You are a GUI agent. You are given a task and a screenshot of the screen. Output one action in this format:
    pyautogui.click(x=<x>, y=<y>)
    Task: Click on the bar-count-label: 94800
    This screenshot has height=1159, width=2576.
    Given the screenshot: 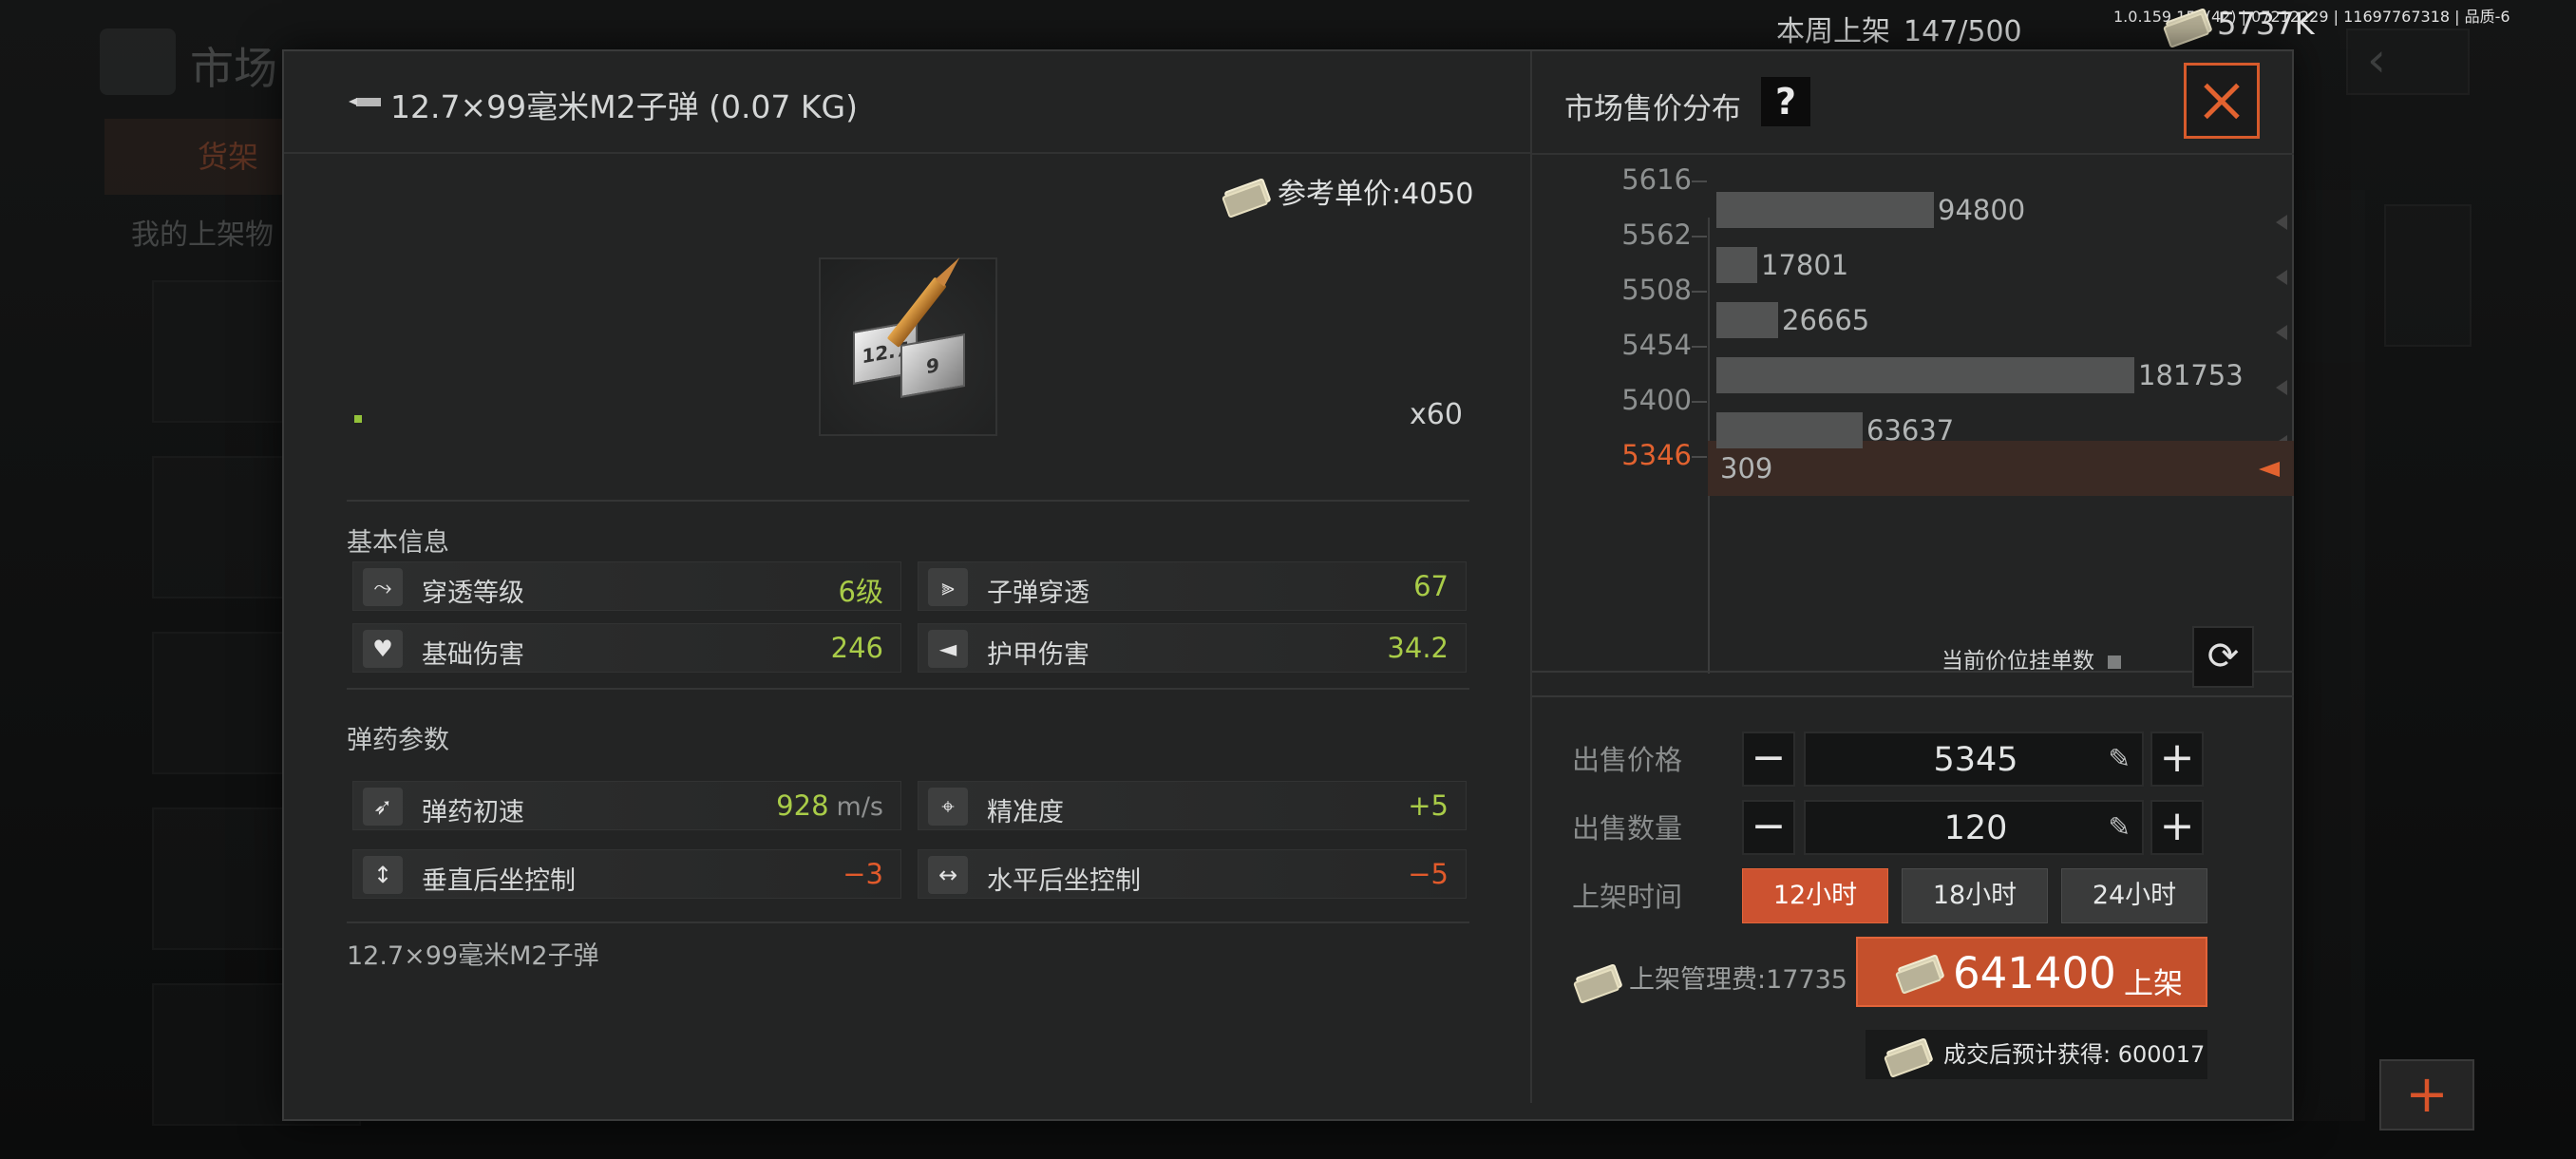 What is the action you would take?
    pyautogui.click(x=1982, y=210)
    